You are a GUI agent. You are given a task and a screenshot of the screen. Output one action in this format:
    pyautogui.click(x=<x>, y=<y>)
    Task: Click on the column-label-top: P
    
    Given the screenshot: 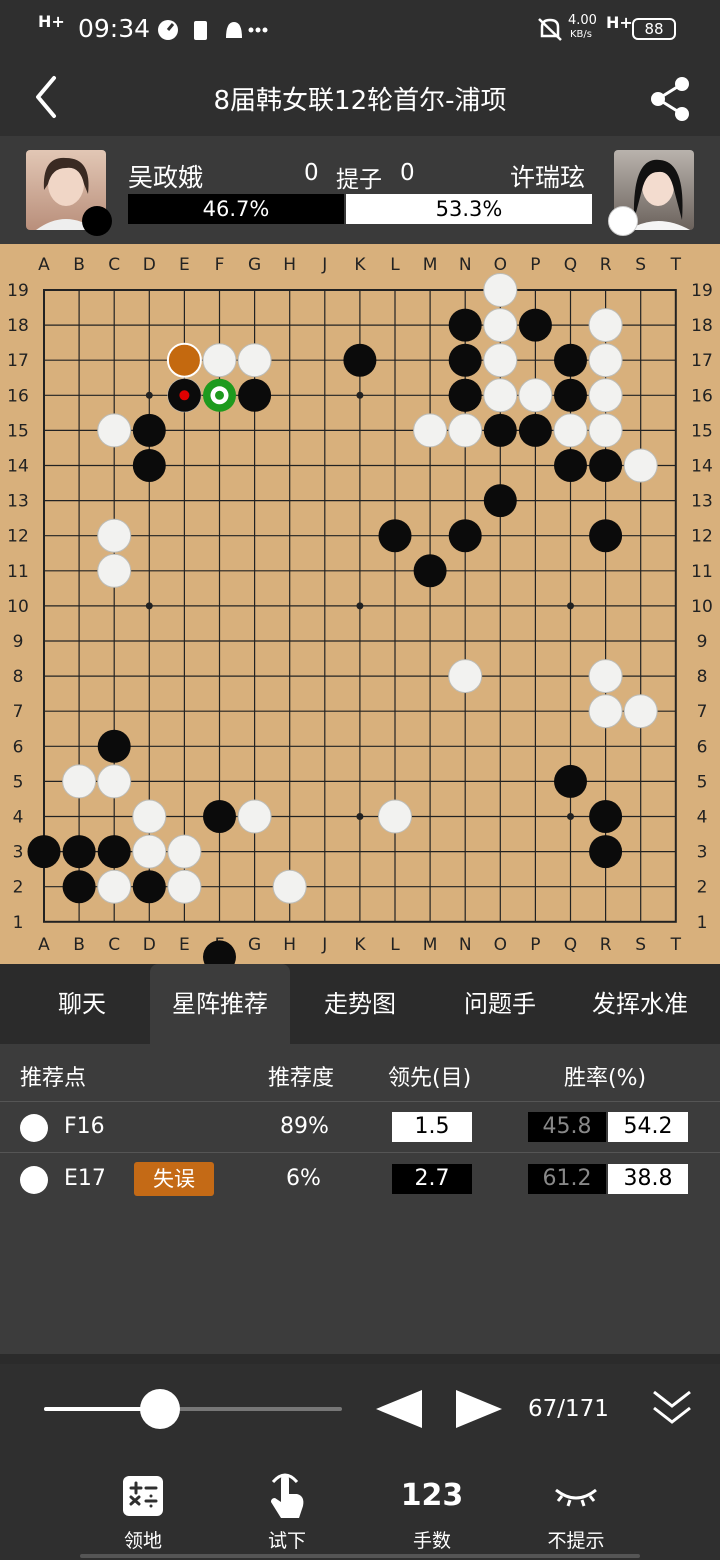 What is the action you would take?
    pyautogui.click(x=535, y=265)
    